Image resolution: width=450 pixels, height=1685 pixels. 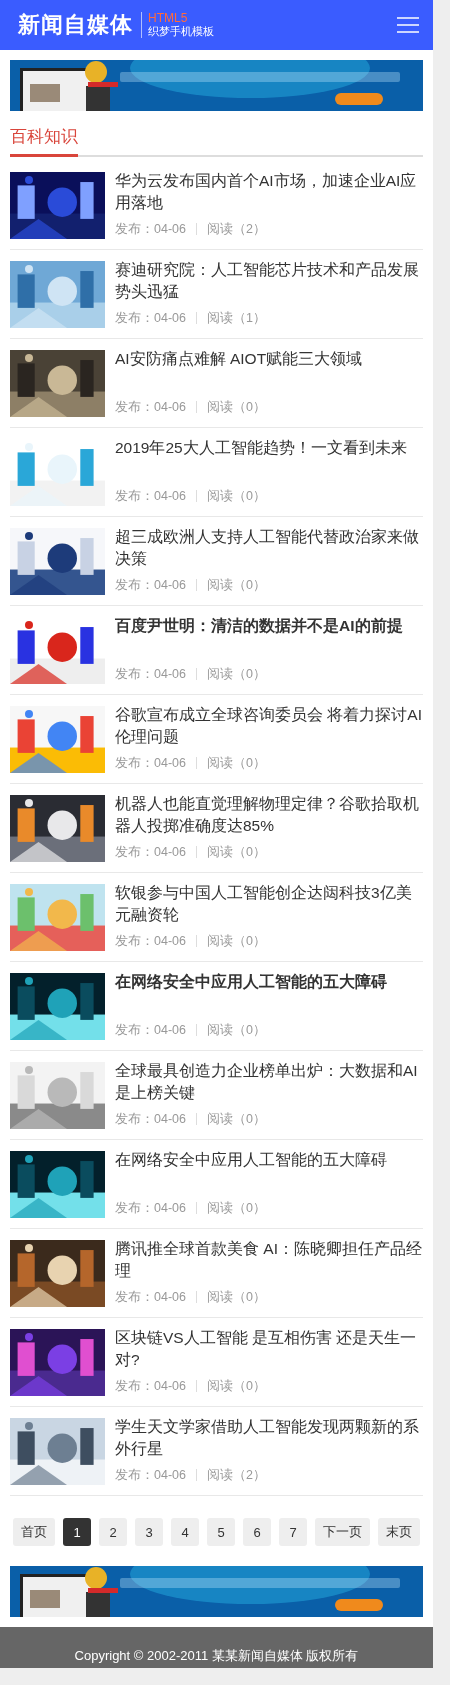 I want to click on news-title: 谷歌宣布成立全球咨询委员会 将着力探讨AI伦理问题, so click(x=269, y=726).